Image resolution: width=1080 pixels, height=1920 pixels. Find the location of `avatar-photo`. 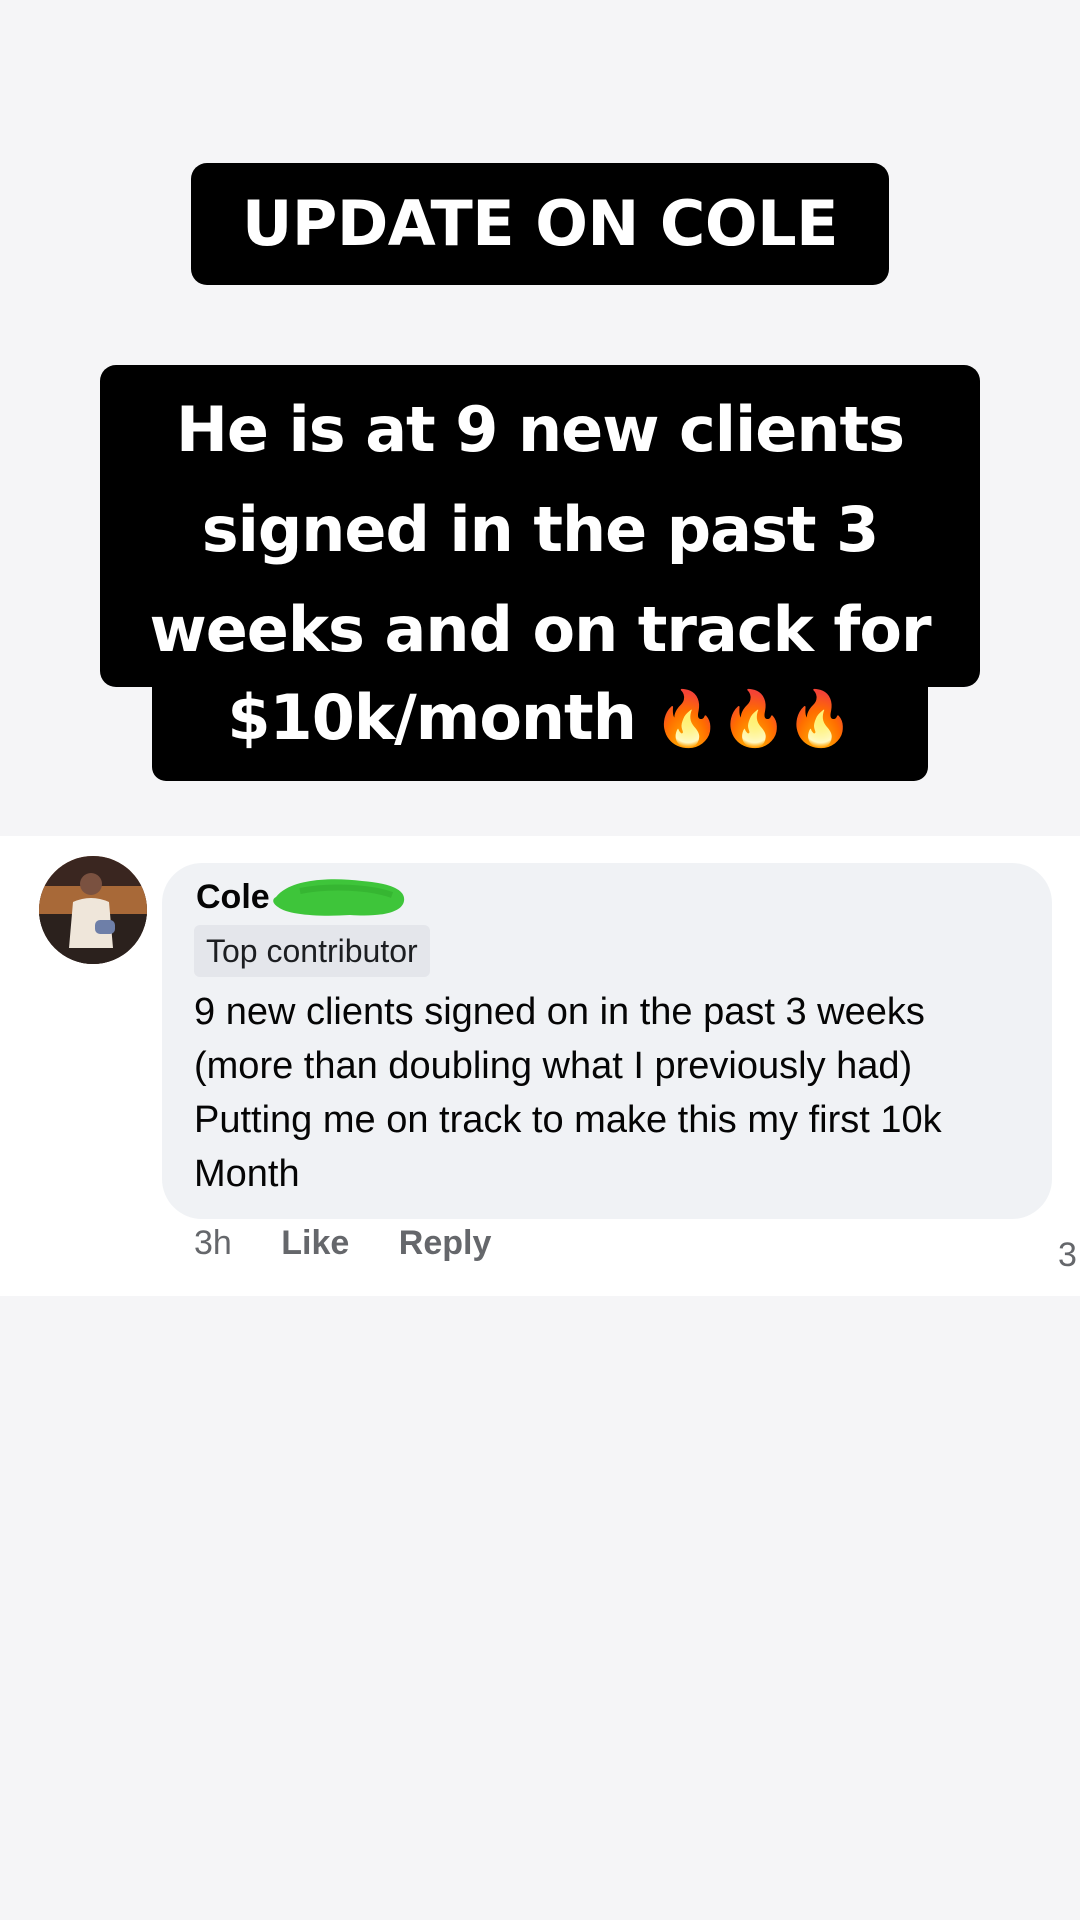

avatar-photo is located at coordinates (93, 910).